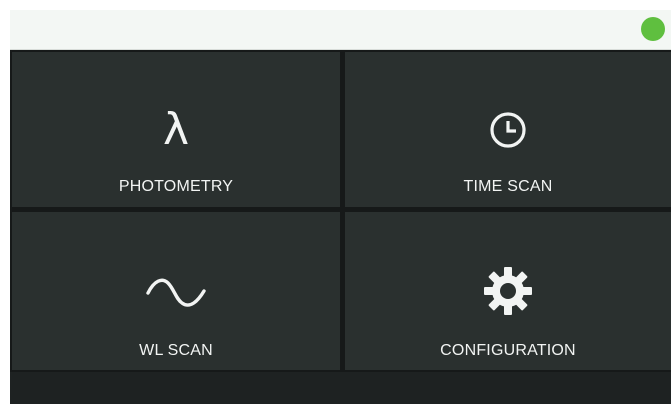  I want to click on top-status-bar, so click(340, 30).